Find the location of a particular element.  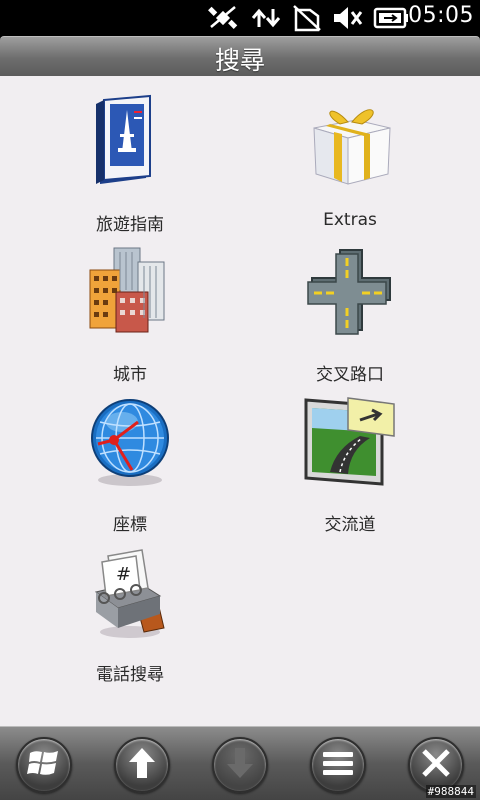

windows-logo-icon is located at coordinates (44, 765).